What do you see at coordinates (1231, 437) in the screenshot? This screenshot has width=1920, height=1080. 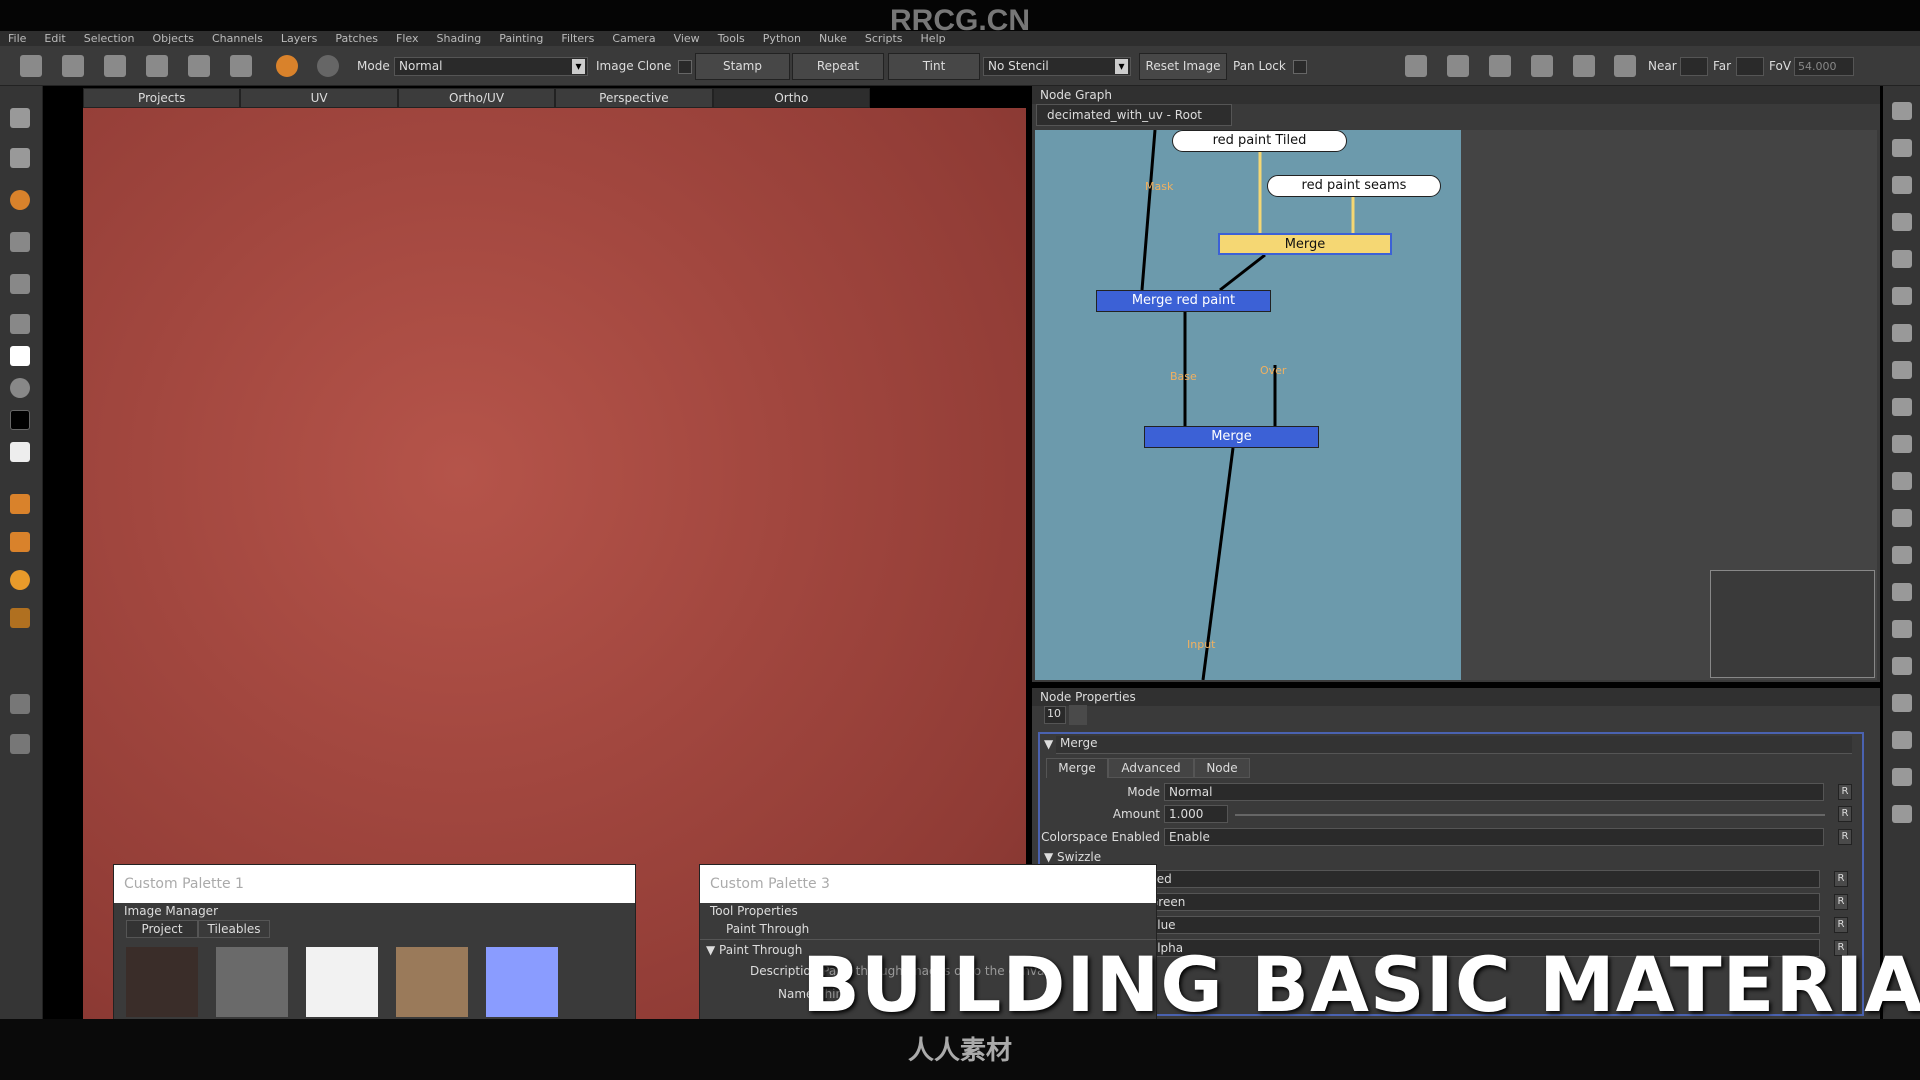 I see `node-merge: Merge` at bounding box center [1231, 437].